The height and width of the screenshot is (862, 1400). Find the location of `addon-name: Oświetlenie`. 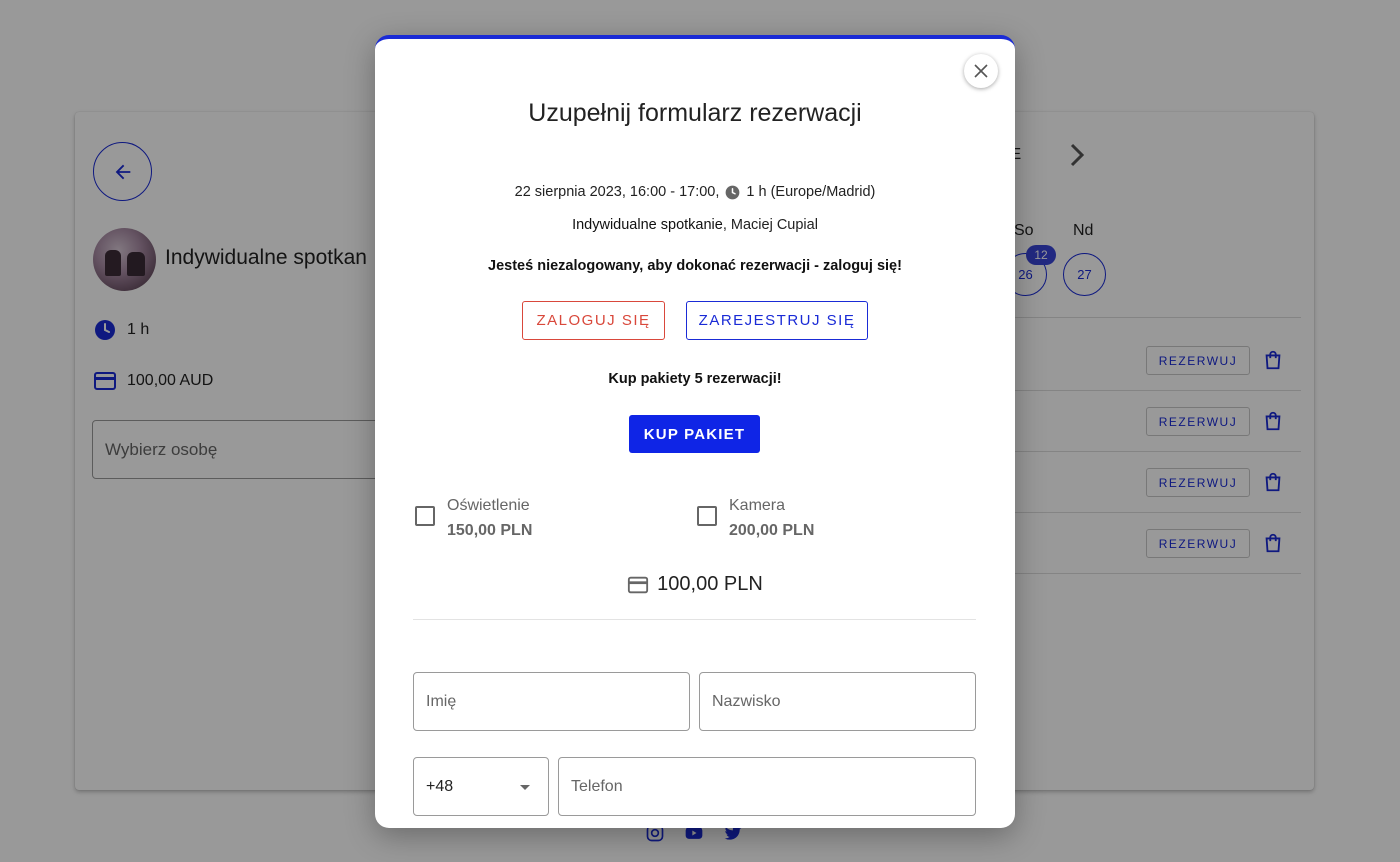

addon-name: Oświetlenie is located at coordinates (488, 505).